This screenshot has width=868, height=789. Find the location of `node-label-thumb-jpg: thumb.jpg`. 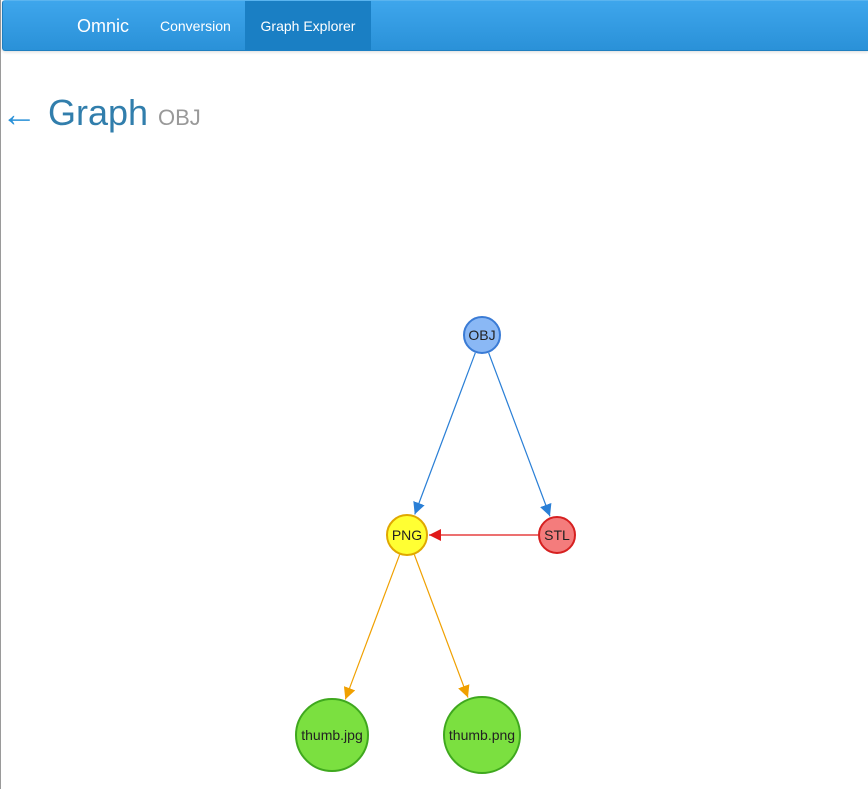

node-label-thumb-jpg: thumb.jpg is located at coordinates (331, 735).